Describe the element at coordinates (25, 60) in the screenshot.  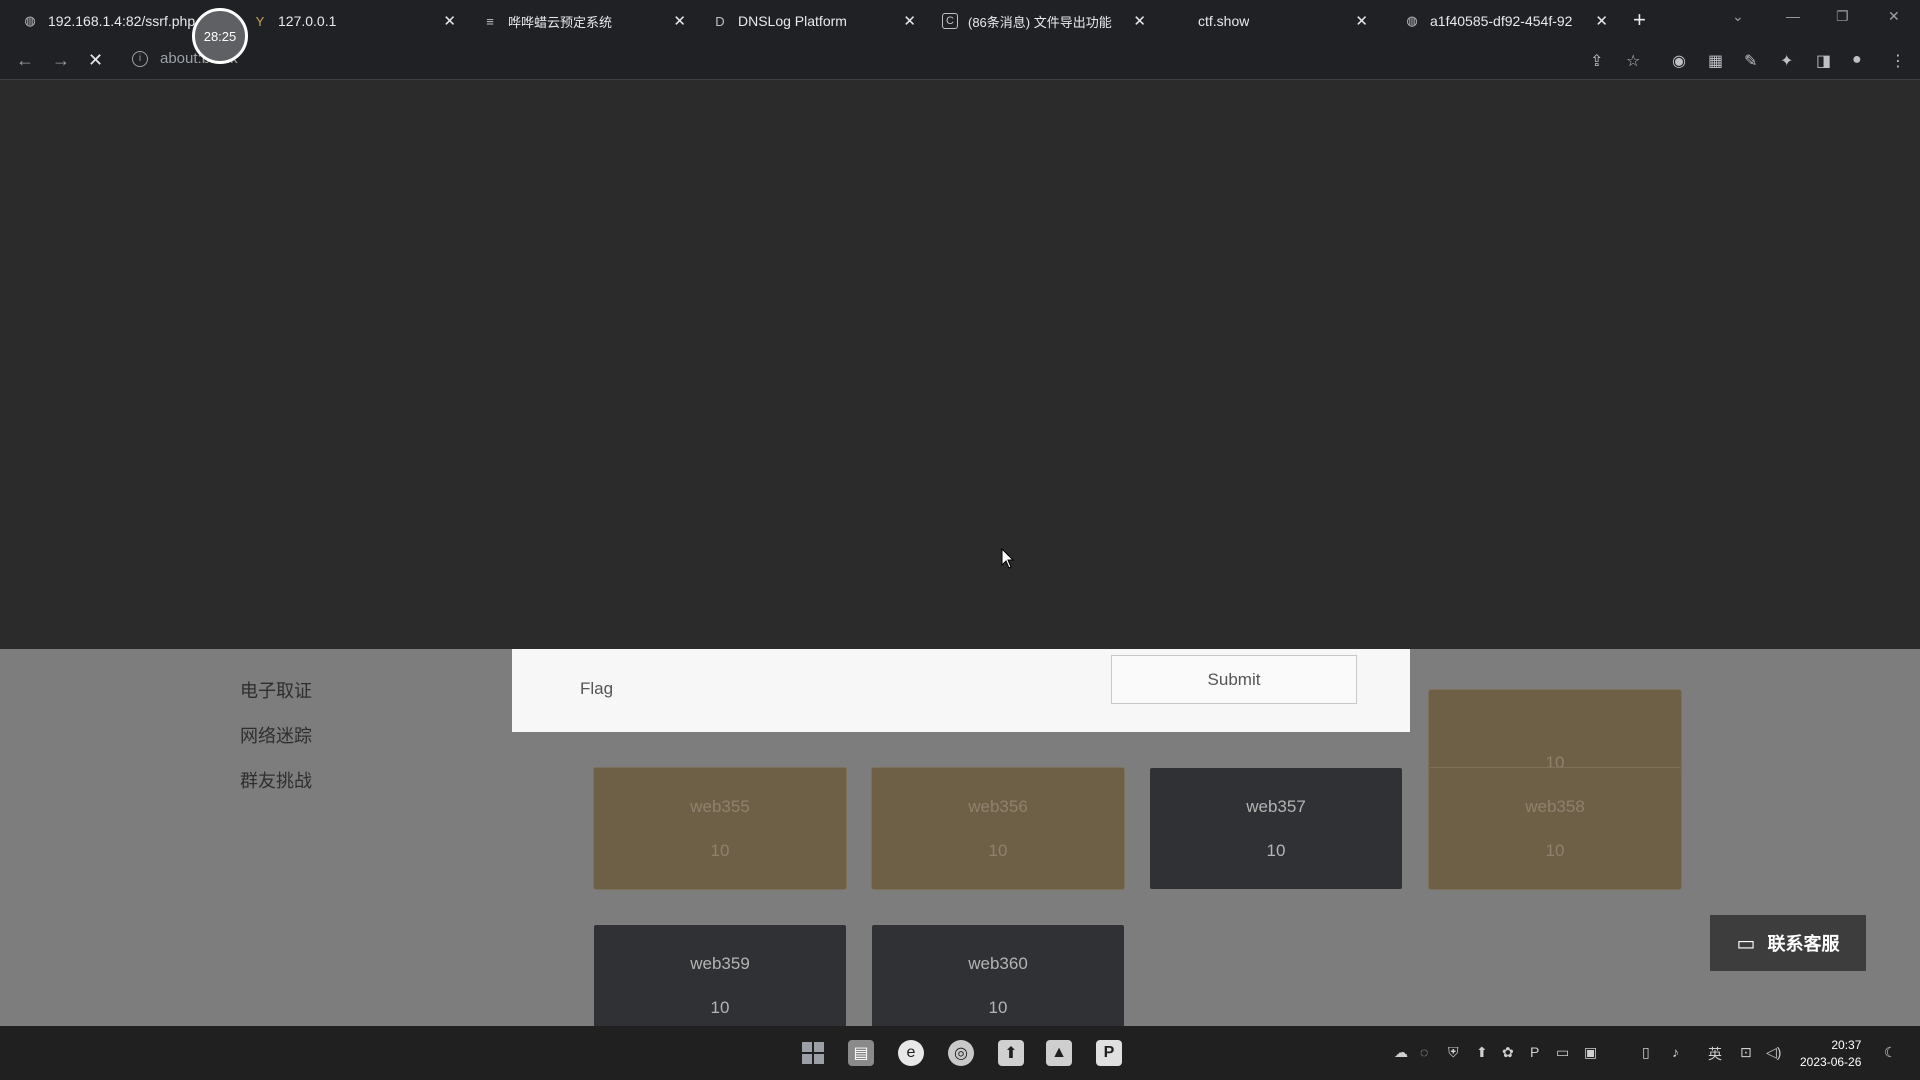
I see `back-icon: ←` at that location.